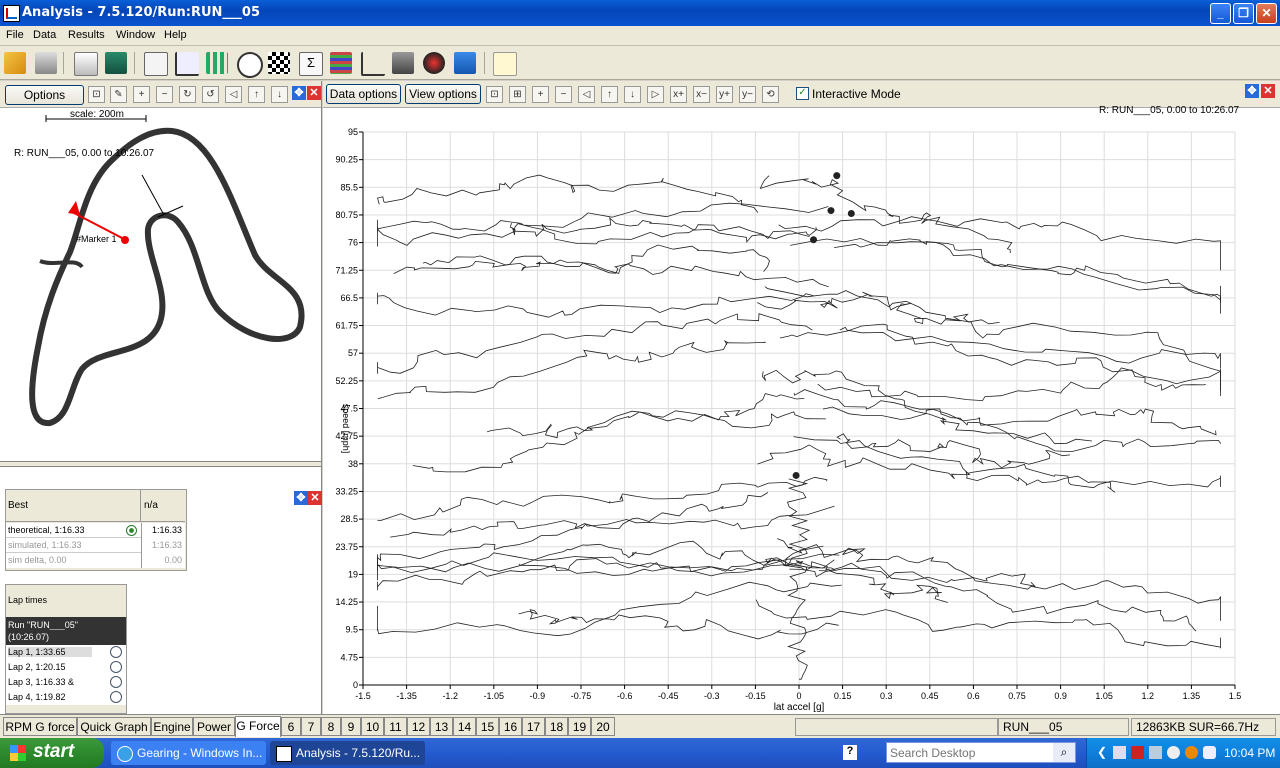 The height and width of the screenshot is (768, 1280). I want to click on tab-10: 10, so click(372, 726).